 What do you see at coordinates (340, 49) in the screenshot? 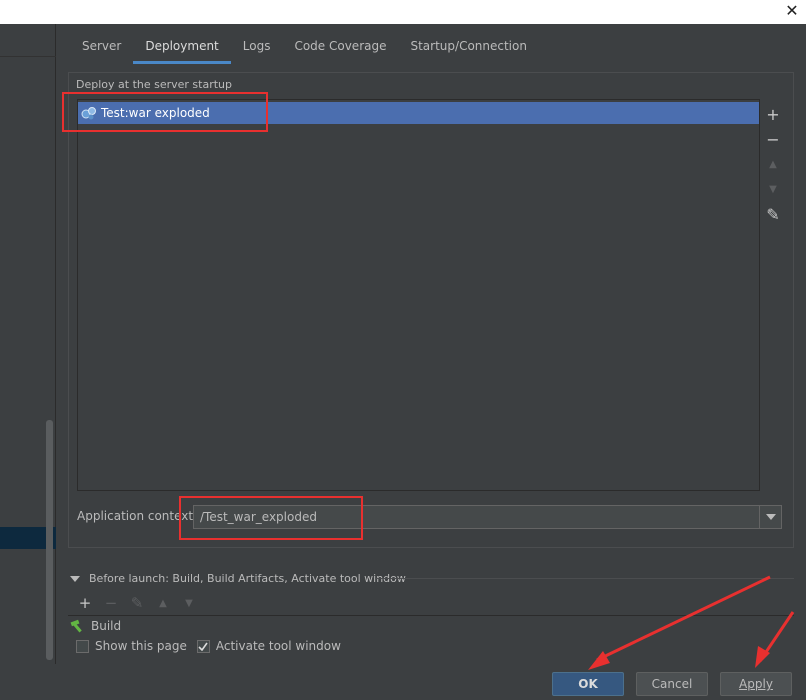
I see `tab-code-coverage: Code Coverage` at bounding box center [340, 49].